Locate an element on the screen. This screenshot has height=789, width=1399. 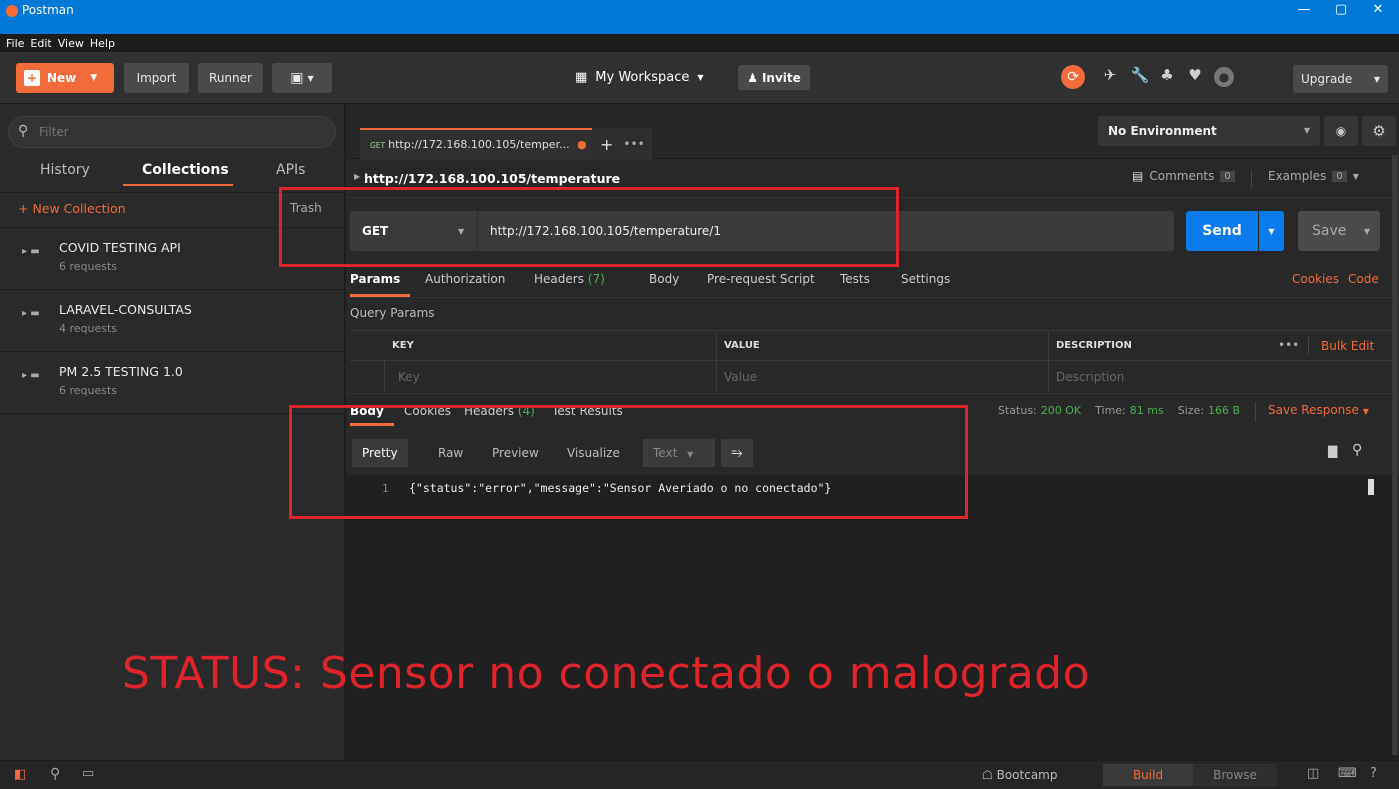
raw-view-button: Raw is located at coordinates (450, 453).